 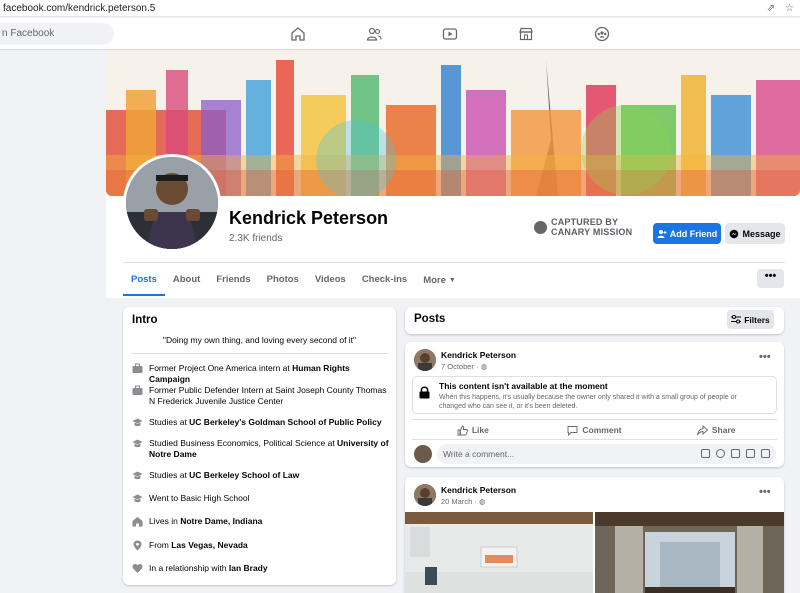 What do you see at coordinates (716, 430) in the screenshot?
I see `share-button: Share` at bounding box center [716, 430].